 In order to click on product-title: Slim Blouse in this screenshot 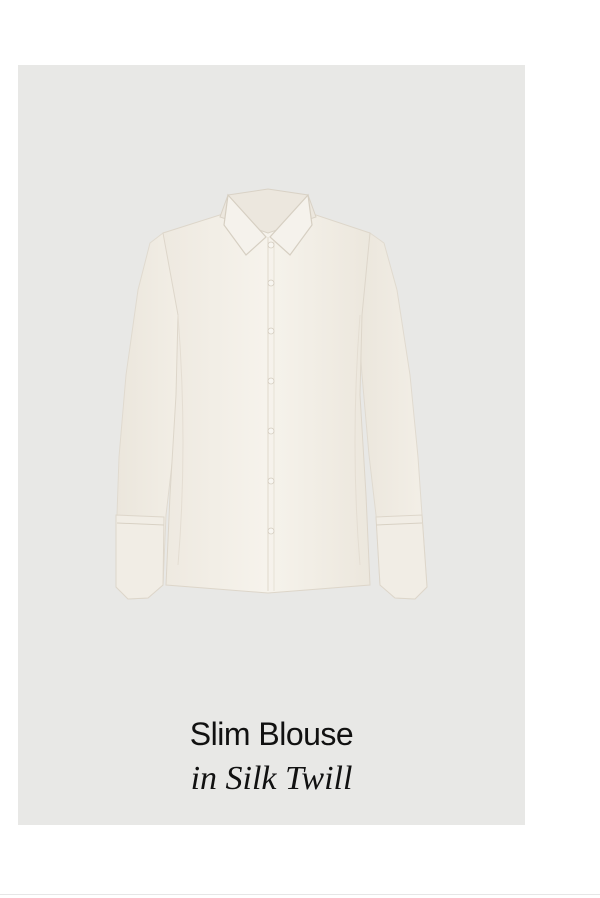, I will do `click(271, 734)`.